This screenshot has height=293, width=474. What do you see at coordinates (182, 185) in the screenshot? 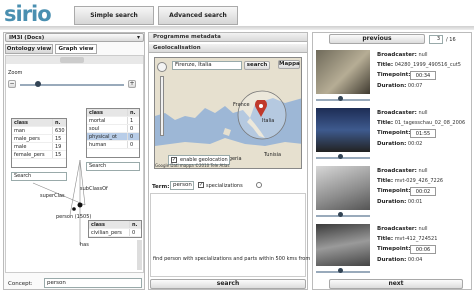
I see `term-input: person` at bounding box center [182, 185].